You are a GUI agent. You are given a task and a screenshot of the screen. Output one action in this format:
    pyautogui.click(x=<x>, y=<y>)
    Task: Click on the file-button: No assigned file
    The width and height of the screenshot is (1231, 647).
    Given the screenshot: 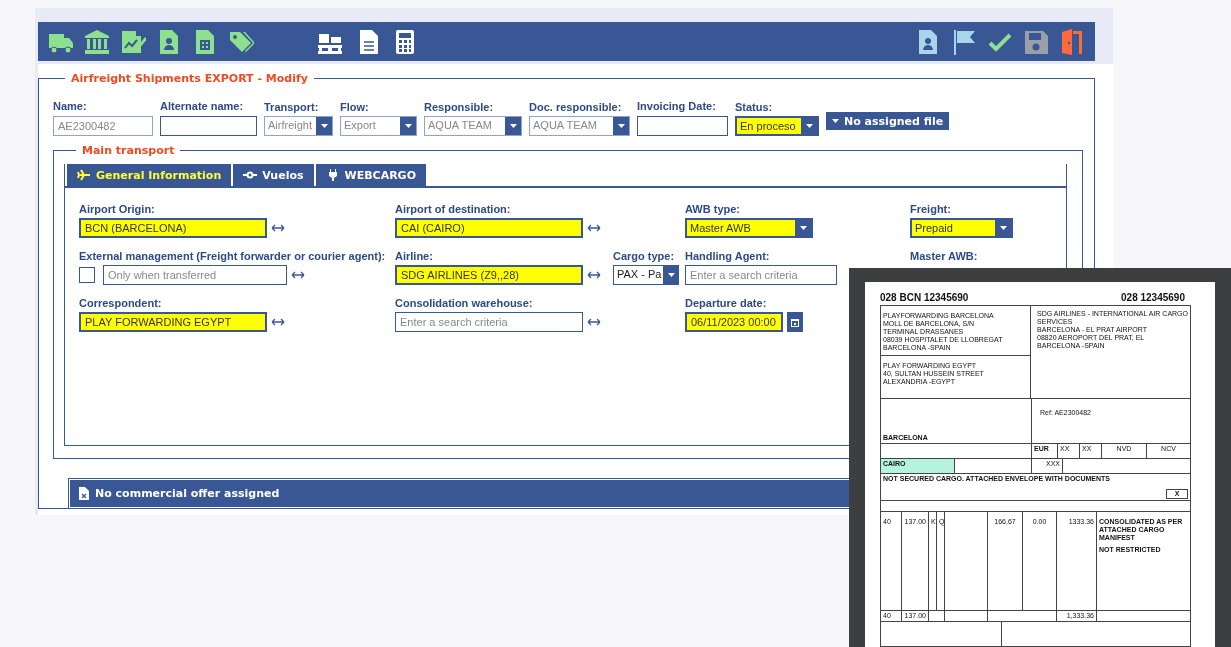 What is the action you would take?
    pyautogui.click(x=888, y=121)
    